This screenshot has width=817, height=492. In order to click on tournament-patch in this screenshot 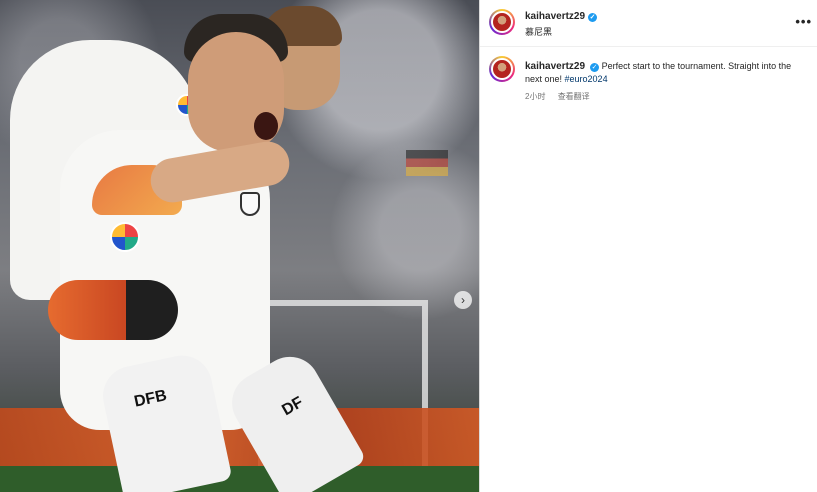, I will do `click(125, 237)`.